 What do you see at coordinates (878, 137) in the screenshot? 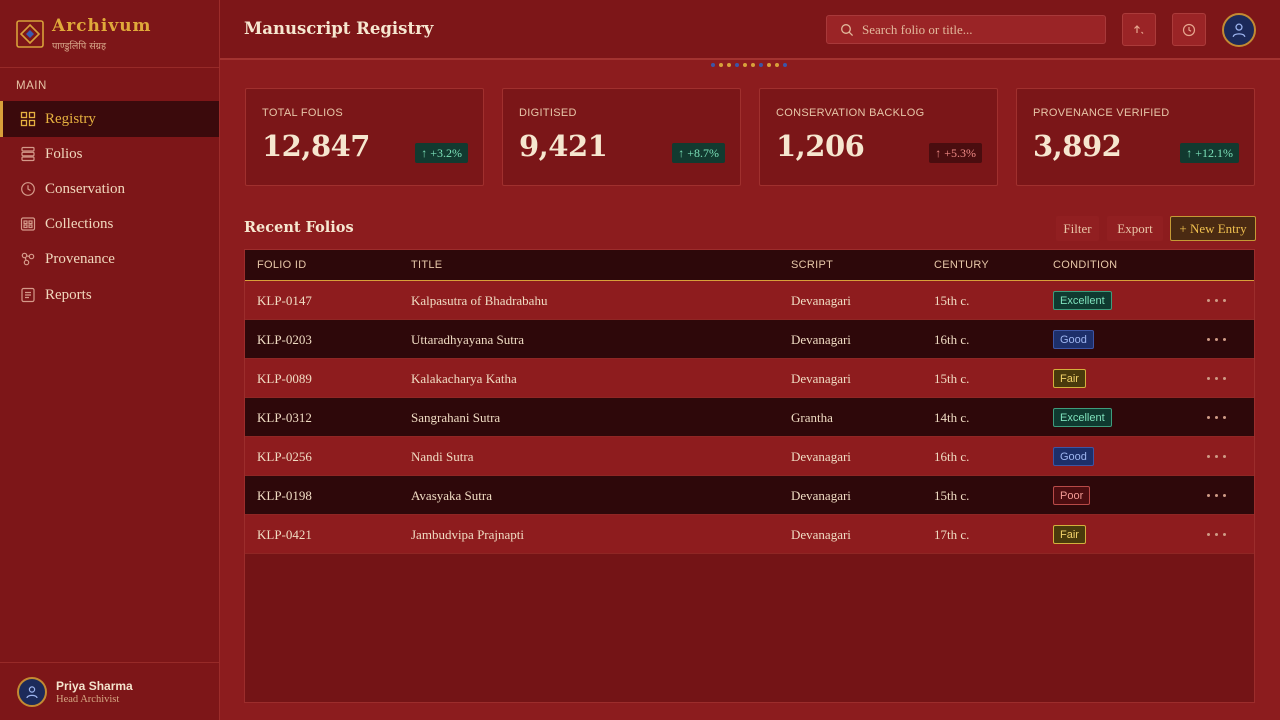
I see `stat-card-conservation-backlog: CONSERVATION BACKLOG 1,206 ↑ +5.3%` at bounding box center [878, 137].